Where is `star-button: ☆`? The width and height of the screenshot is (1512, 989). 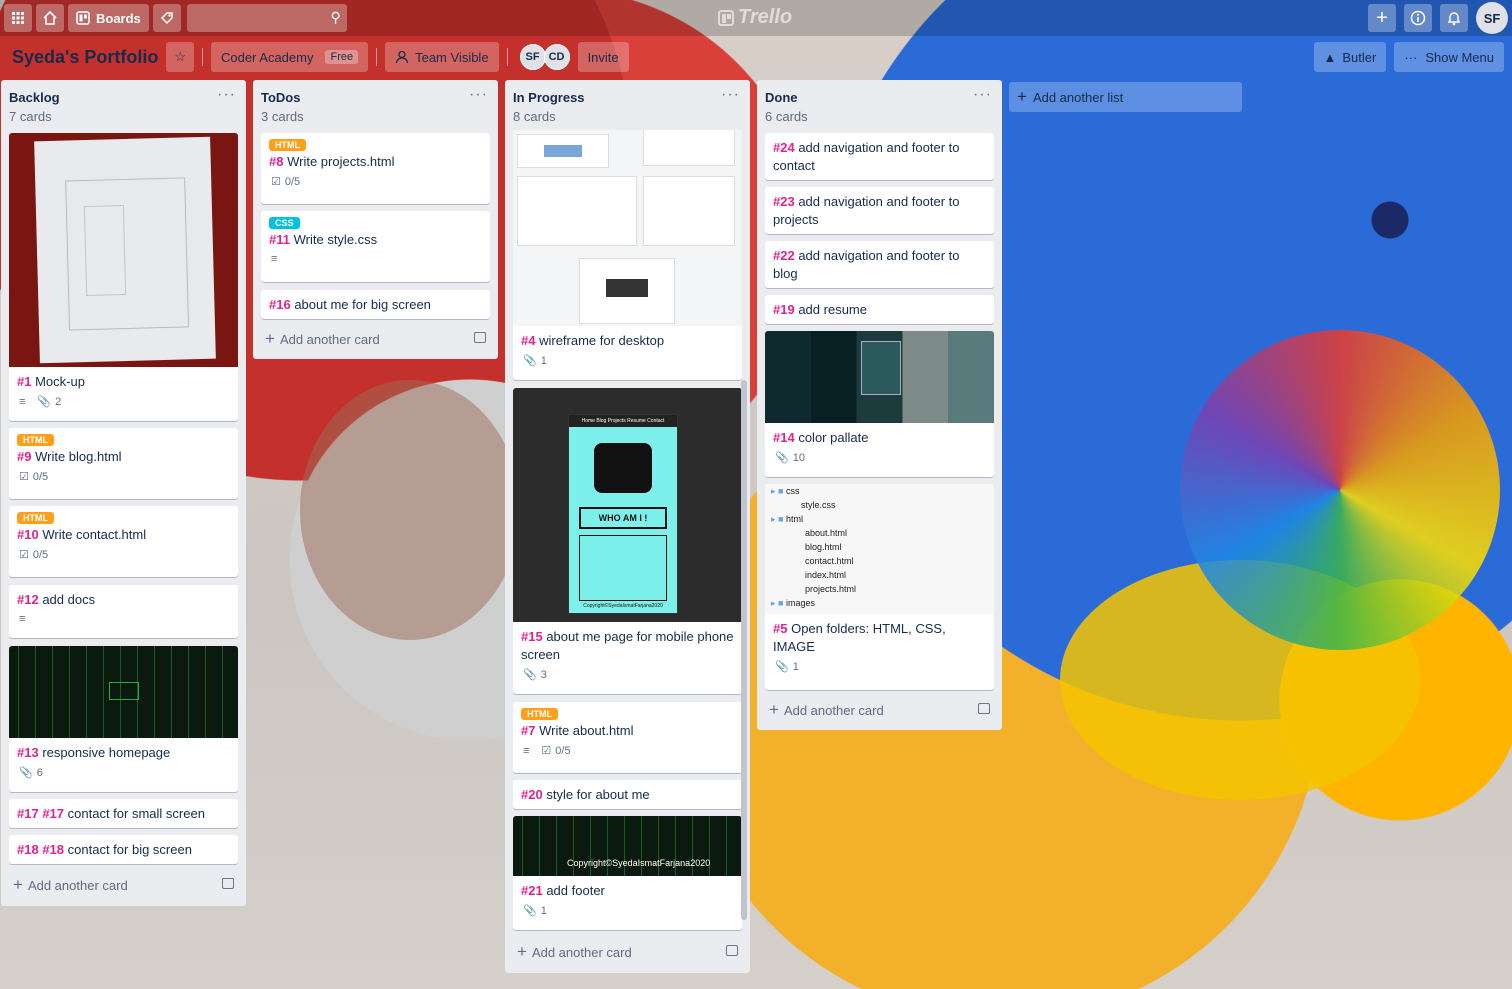 star-button: ☆ is located at coordinates (180, 57).